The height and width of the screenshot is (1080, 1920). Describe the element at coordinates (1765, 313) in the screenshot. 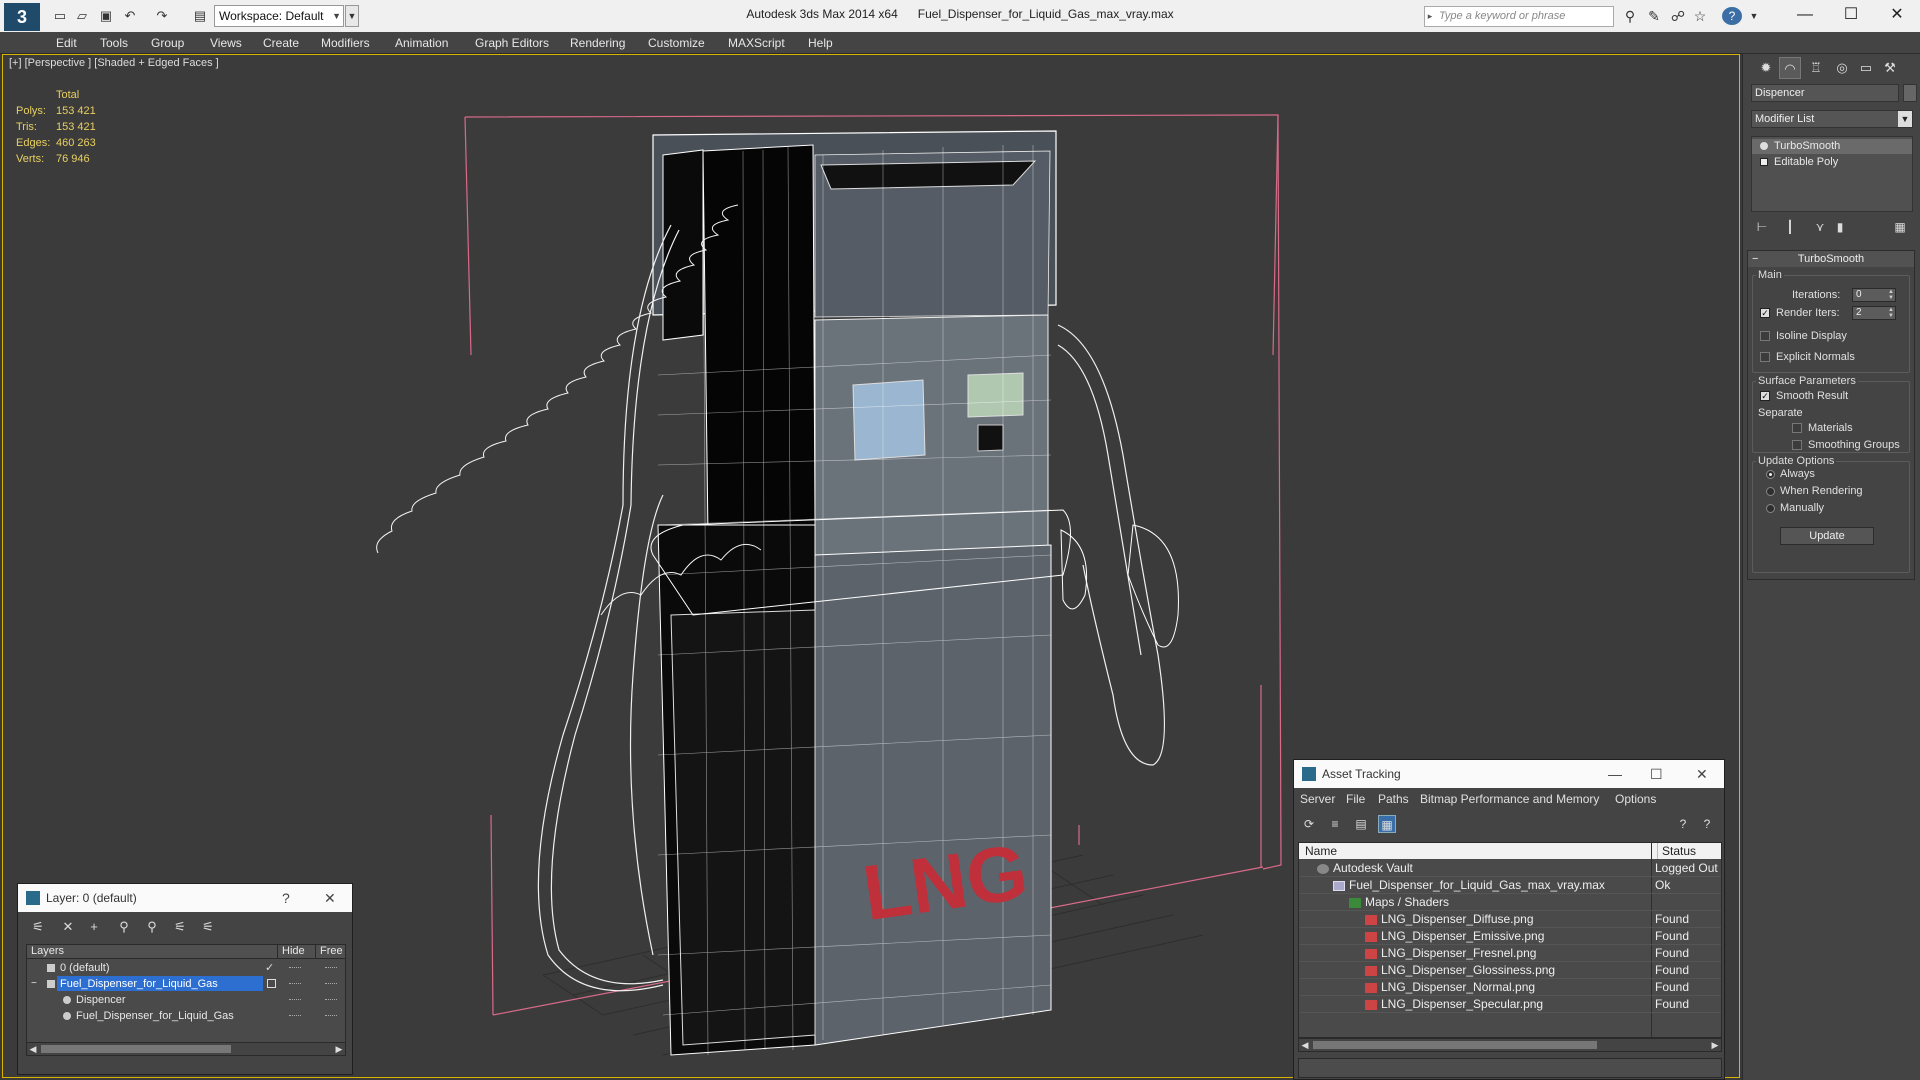

I see `render-iters-checkbox: ✓` at that location.